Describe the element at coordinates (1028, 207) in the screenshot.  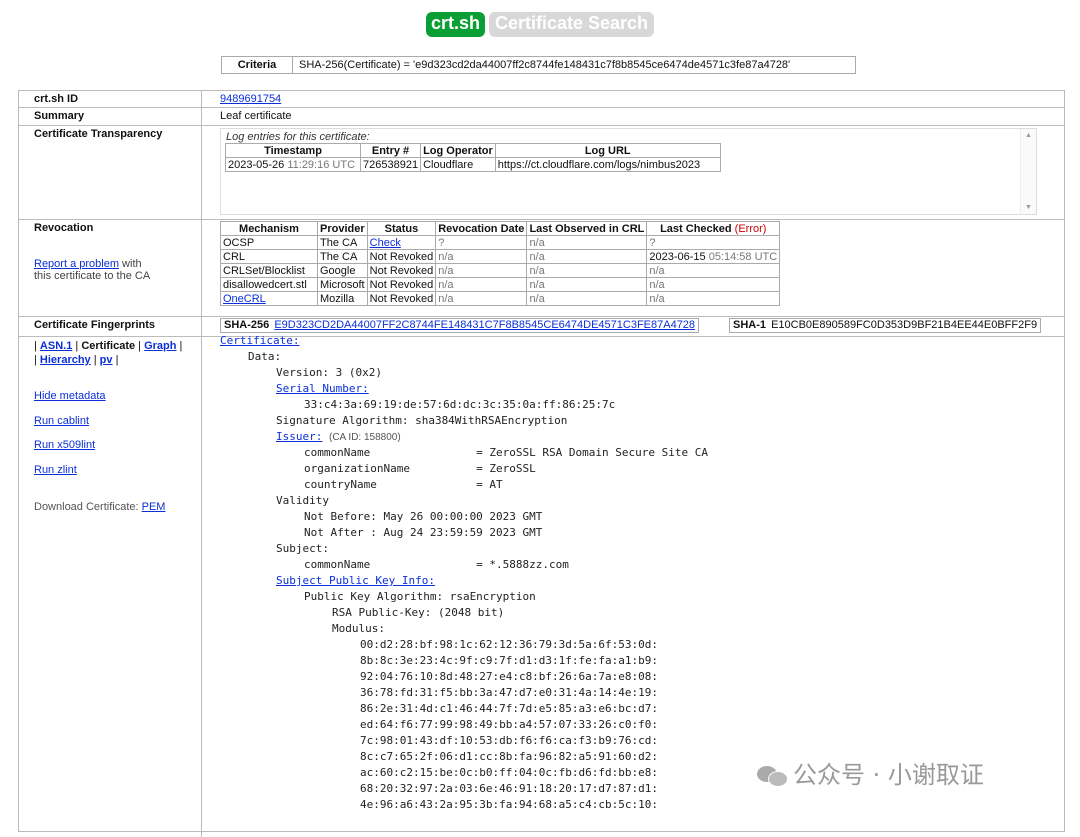
I see `scroll-down-icon: ▼` at that location.